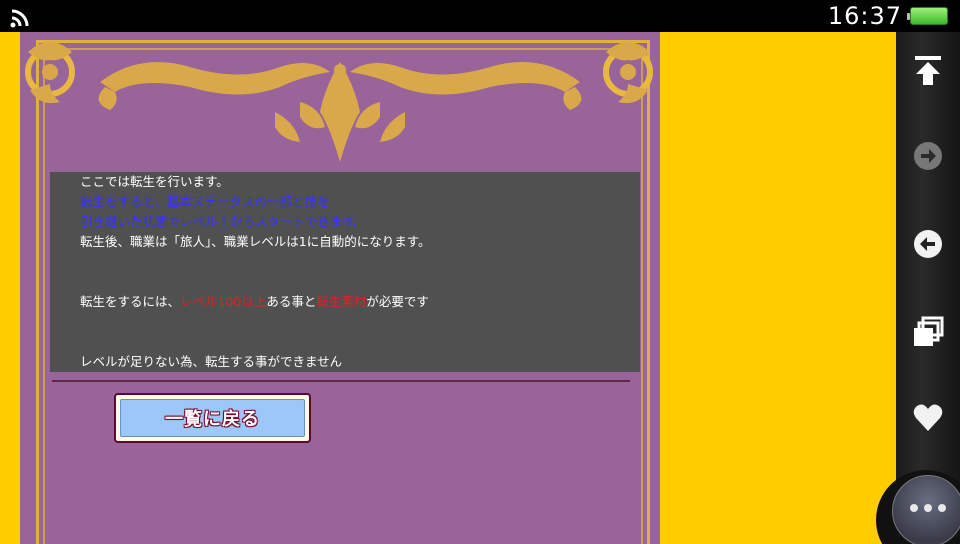  What do you see at coordinates (864, 16) in the screenshot?
I see `clock: 16:37` at bounding box center [864, 16].